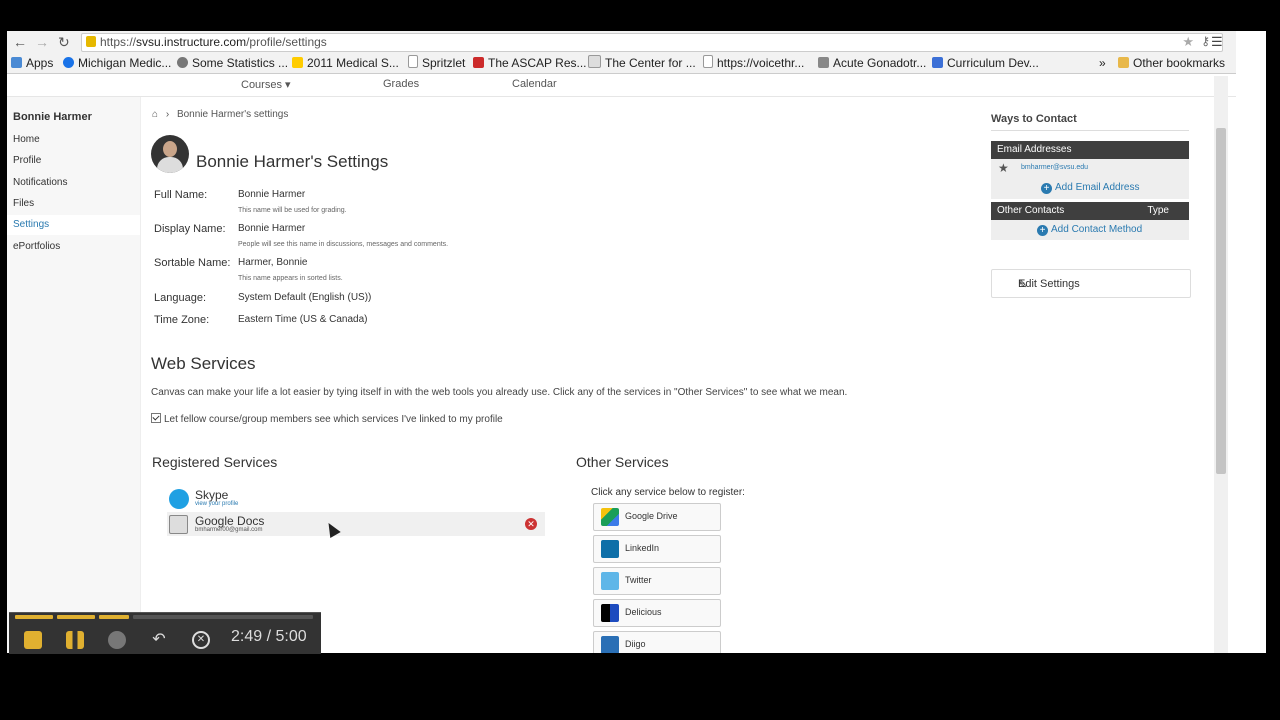 Image resolution: width=1280 pixels, height=720 pixels. What do you see at coordinates (303, 319) in the screenshot?
I see `time-zone-value: Eastern Time (US & Canada)` at bounding box center [303, 319].